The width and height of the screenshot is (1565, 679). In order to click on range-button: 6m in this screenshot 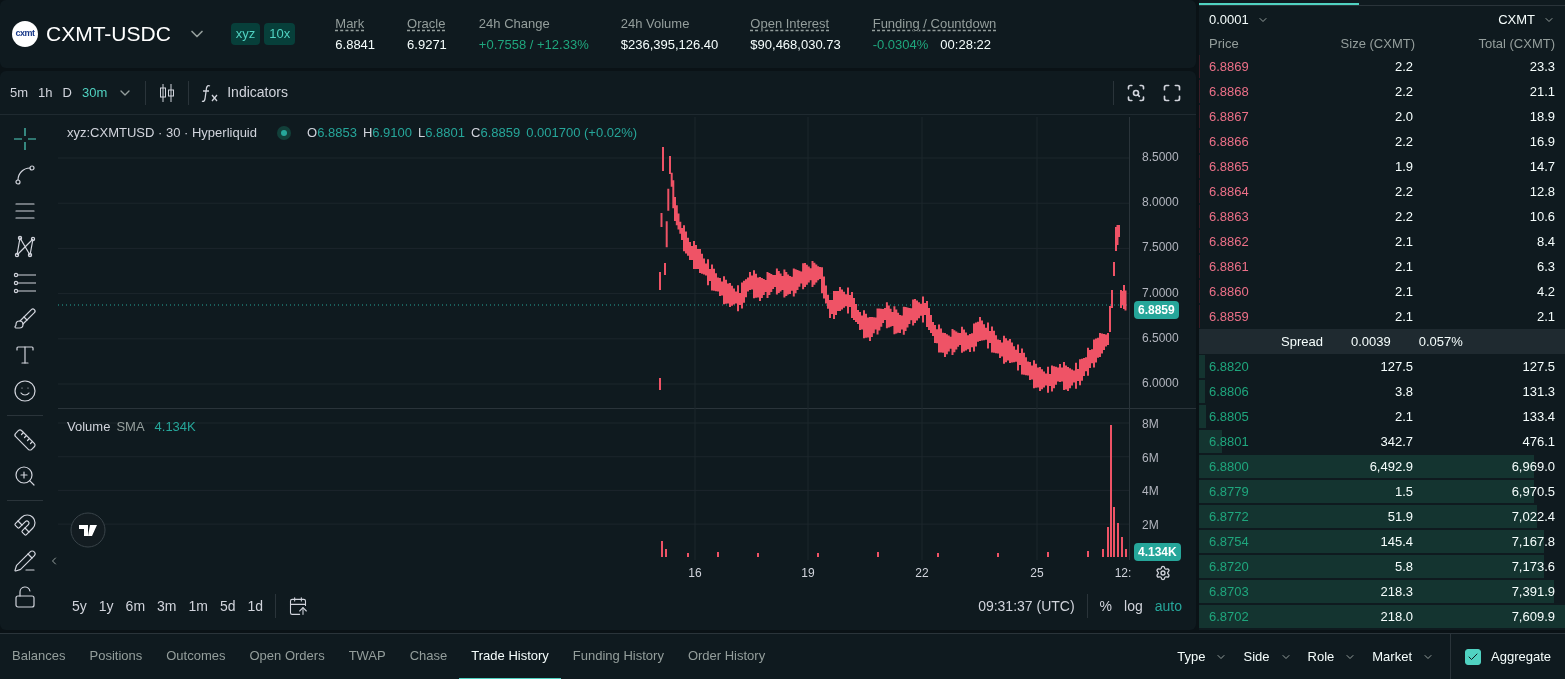, I will do `click(135, 606)`.